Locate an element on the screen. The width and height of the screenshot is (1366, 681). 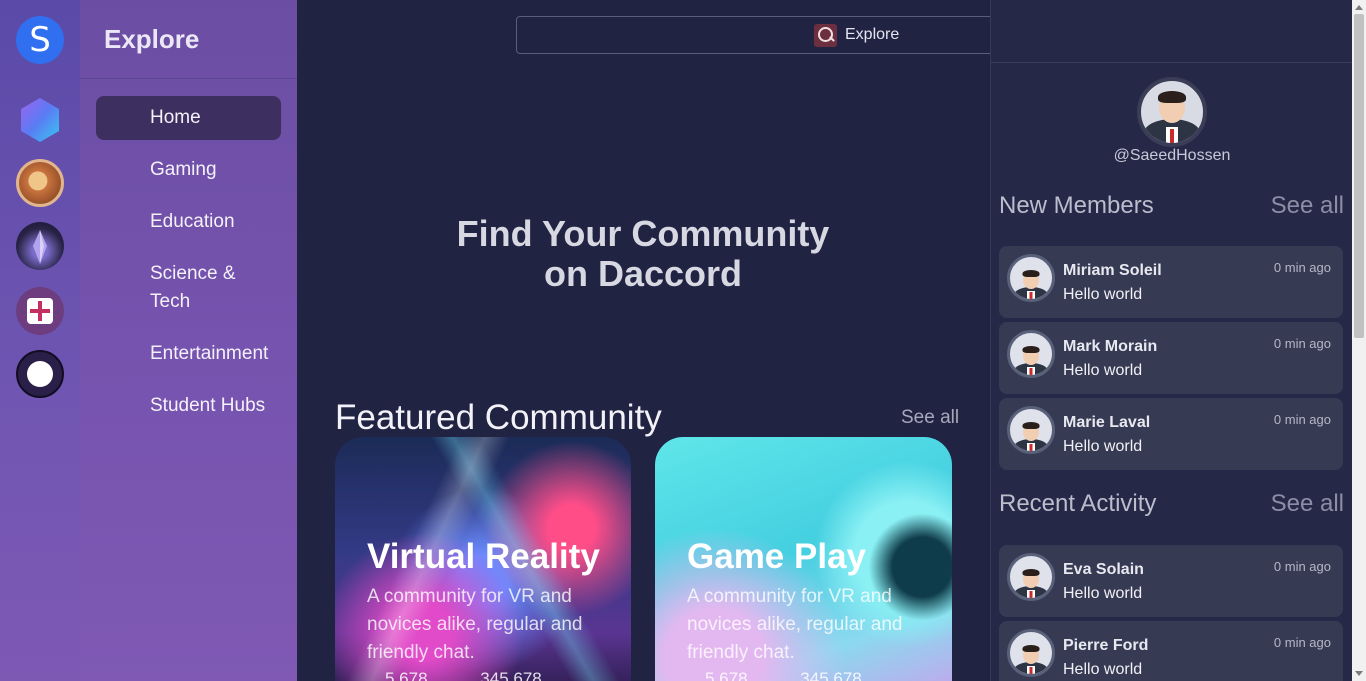
sidebar-item-student-hubs: Student Hubs is located at coordinates (188, 406).